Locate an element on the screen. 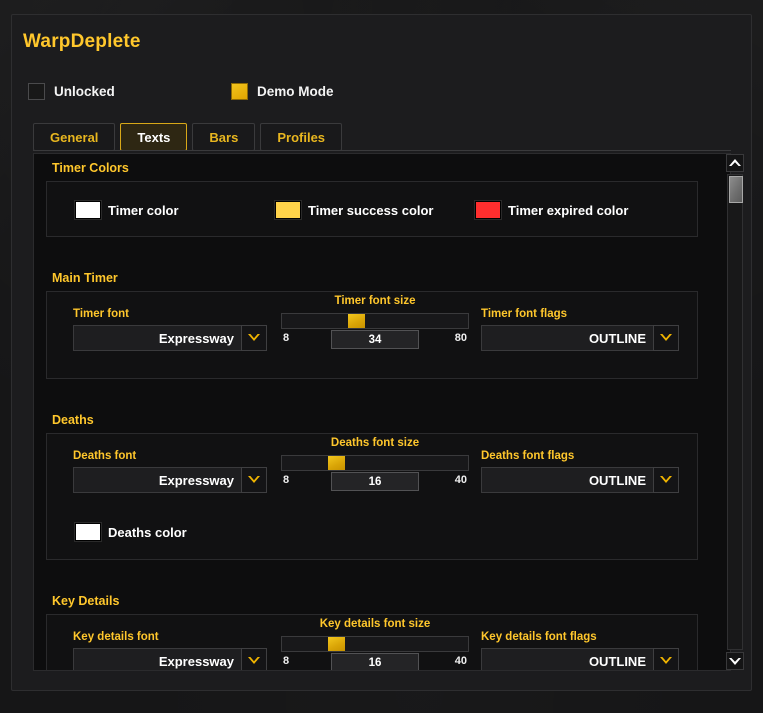 The image size is (763, 713). tab-profiles: Profiles is located at coordinates (301, 137).